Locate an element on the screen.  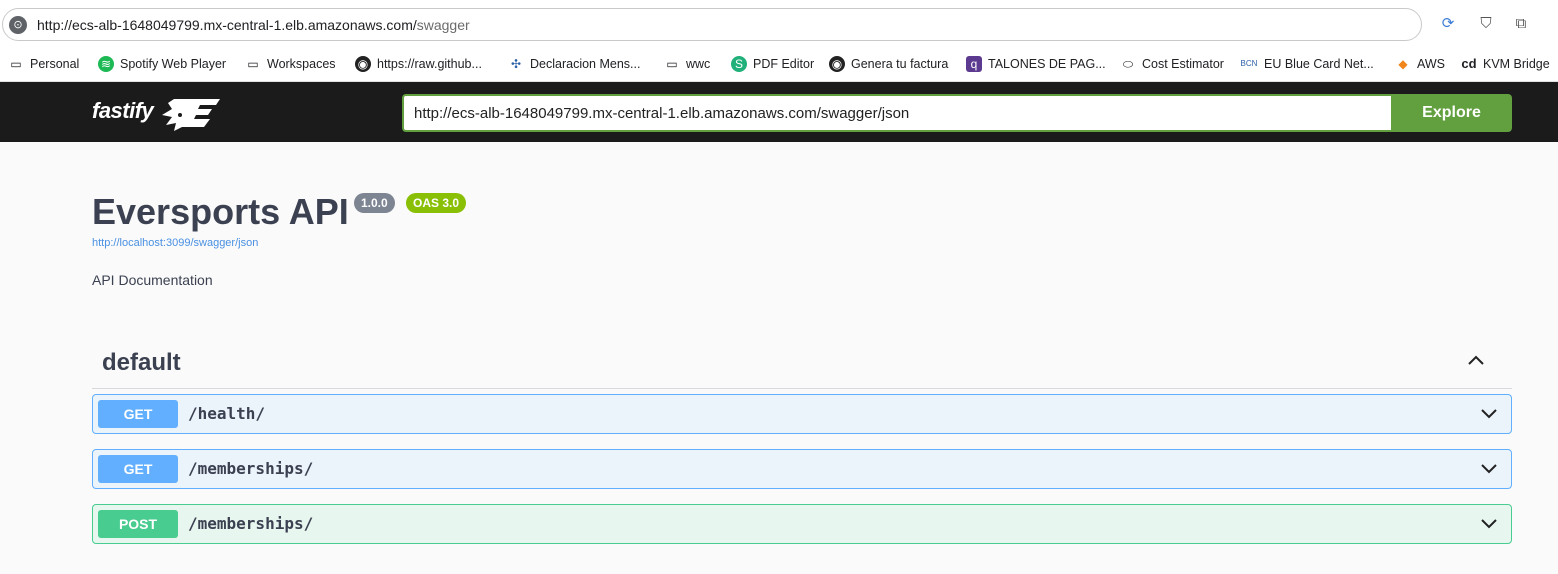
bookmark-pdf-editor: S PDF Editor is located at coordinates (772, 64).